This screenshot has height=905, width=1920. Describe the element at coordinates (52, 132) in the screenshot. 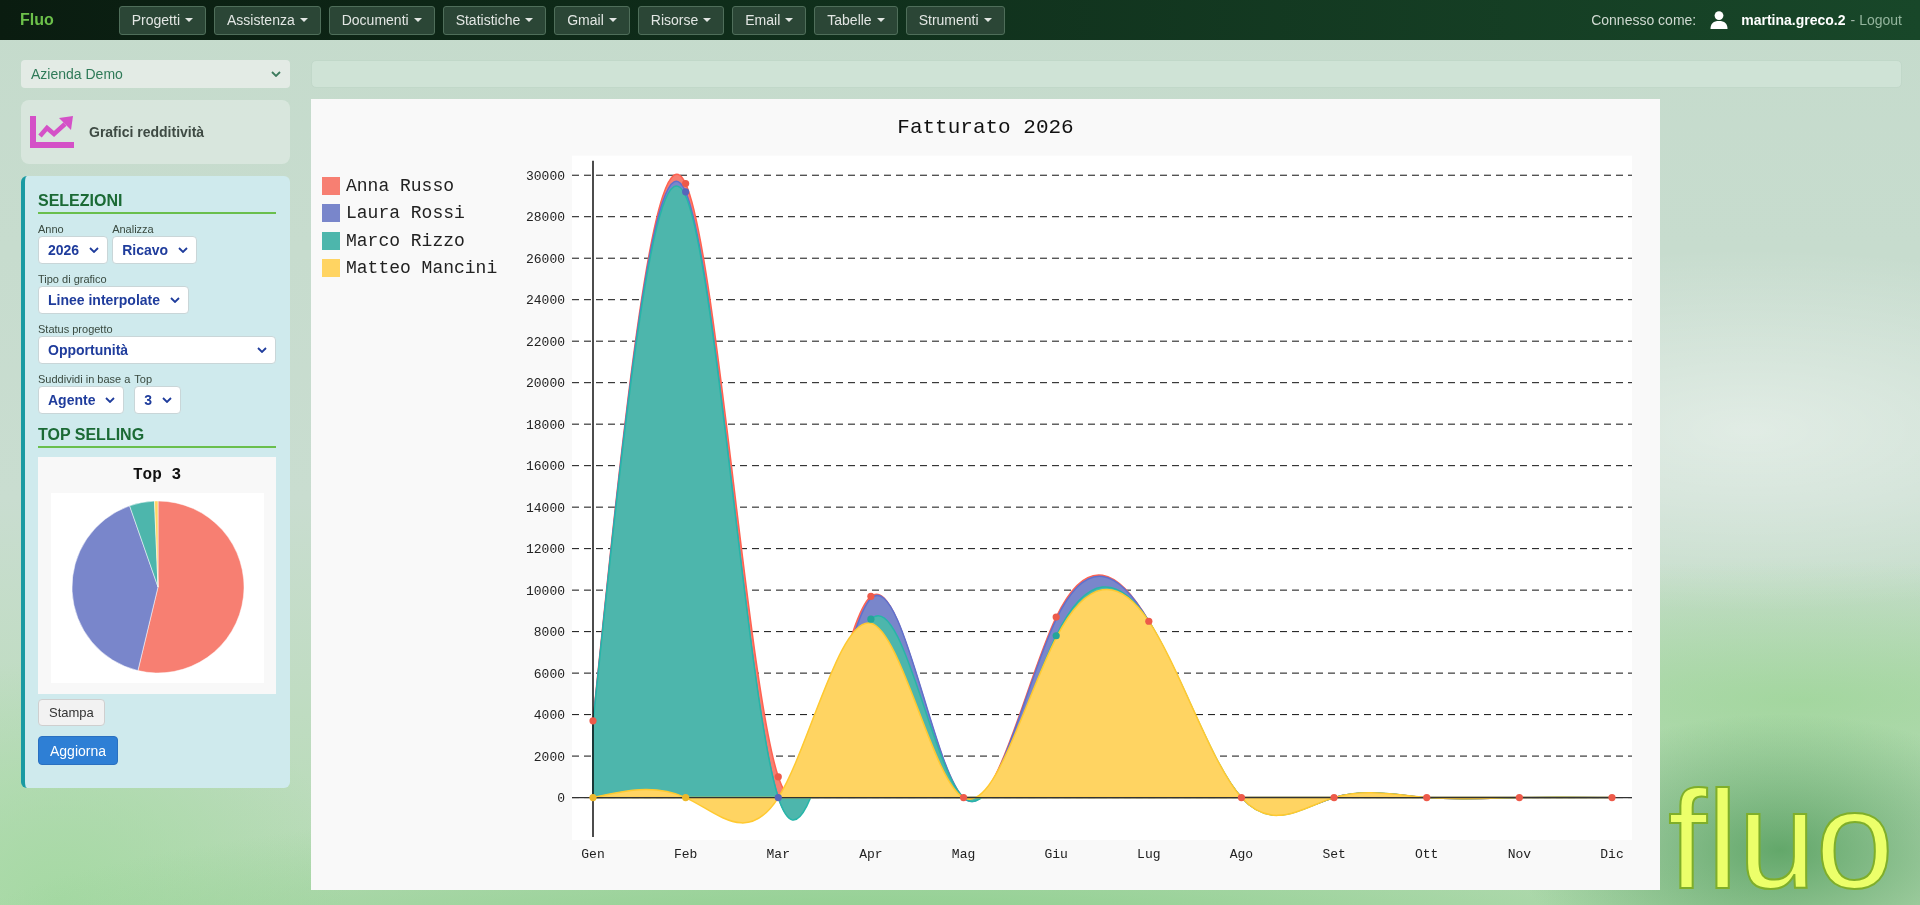

I see `chart-line-icon` at that location.